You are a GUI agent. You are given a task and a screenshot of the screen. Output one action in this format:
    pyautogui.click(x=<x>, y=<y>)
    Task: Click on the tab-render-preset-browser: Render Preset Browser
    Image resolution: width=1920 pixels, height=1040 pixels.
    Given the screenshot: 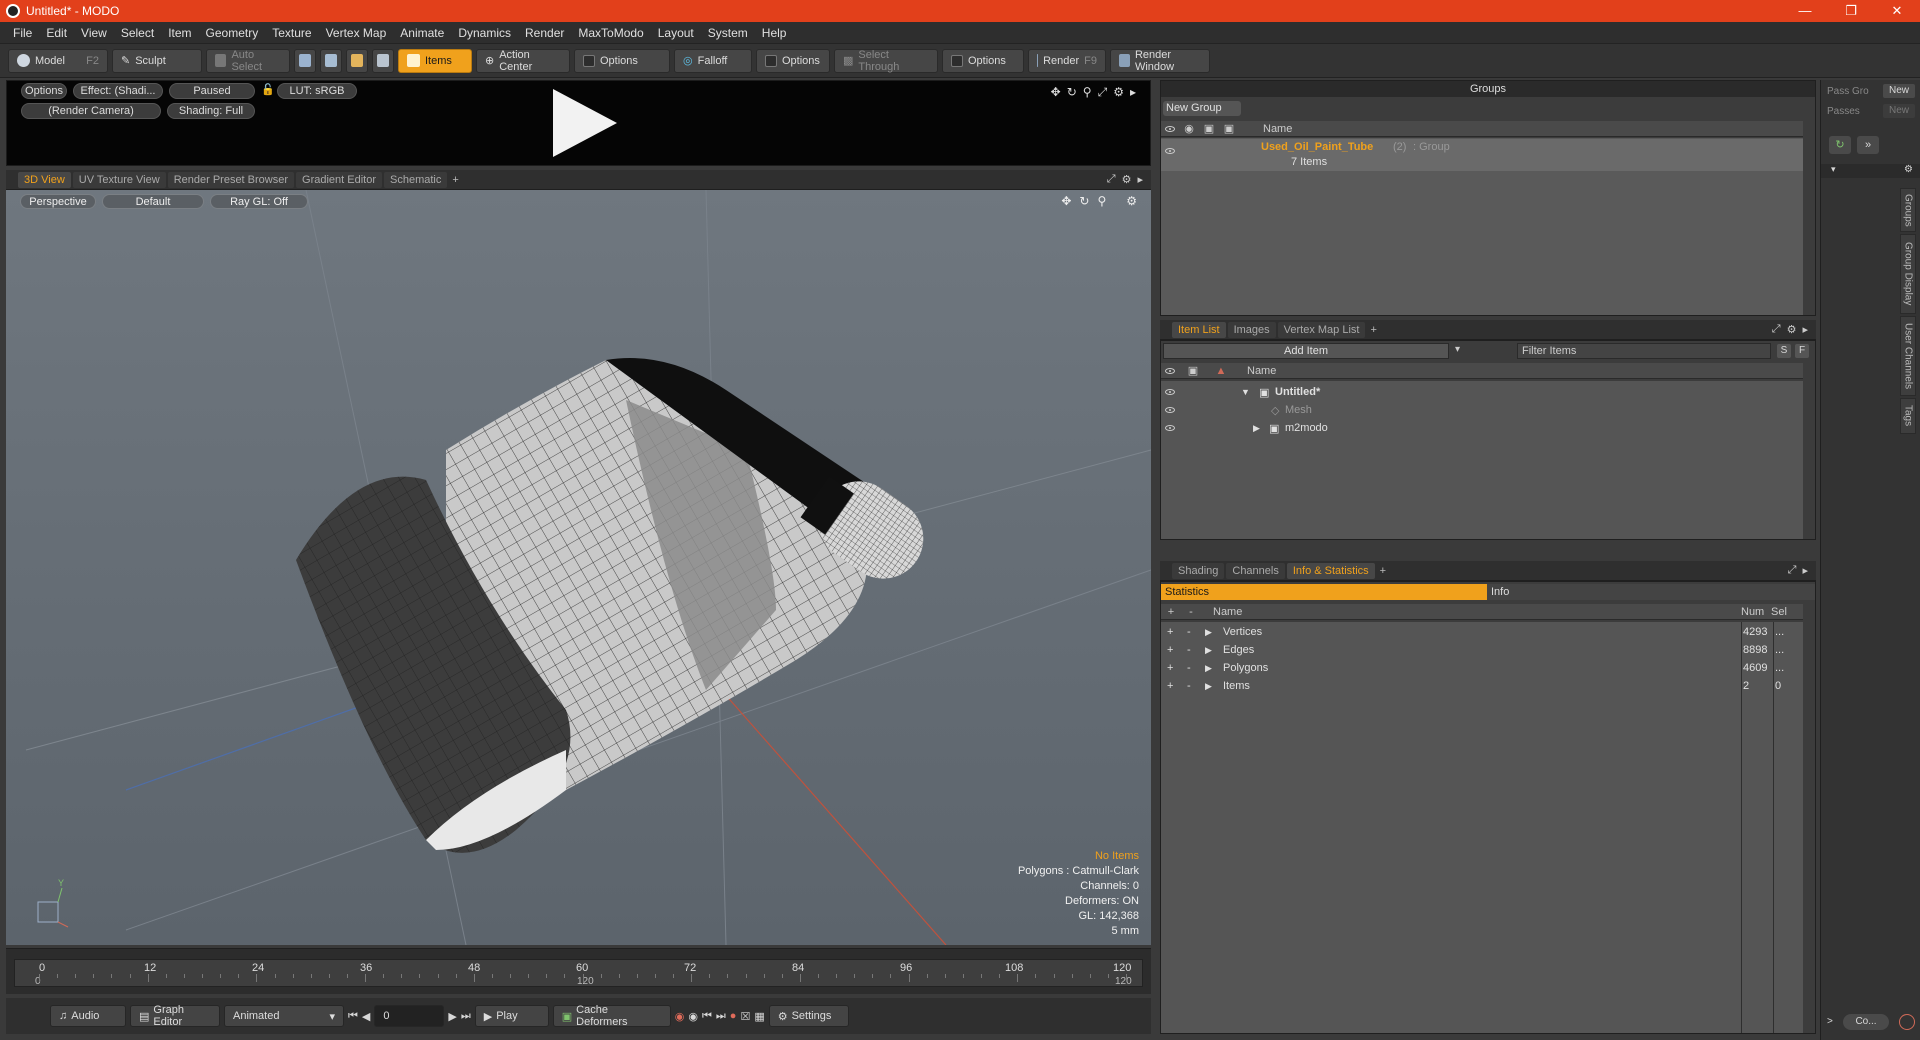 What is the action you would take?
    pyautogui.click(x=231, y=179)
    